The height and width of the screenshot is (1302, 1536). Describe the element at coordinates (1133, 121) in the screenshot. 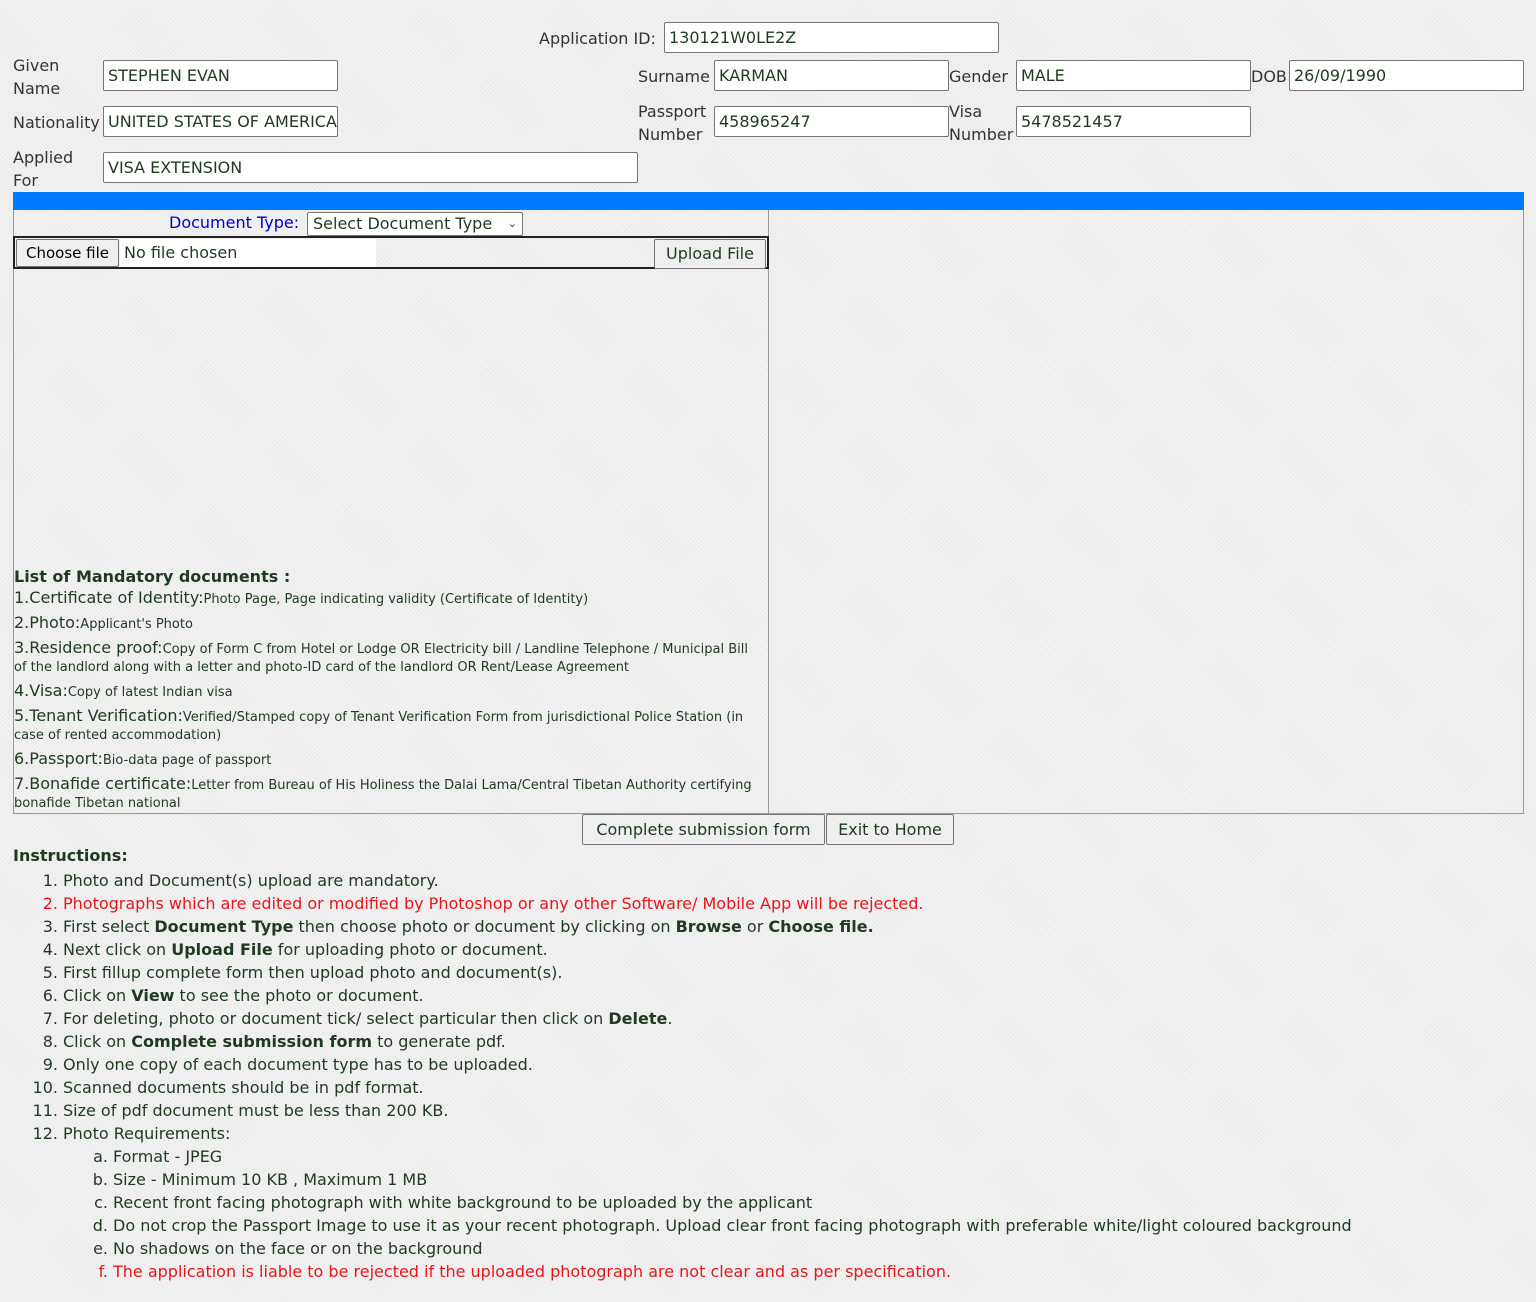

I see `visa-number-field: 5478521457` at that location.